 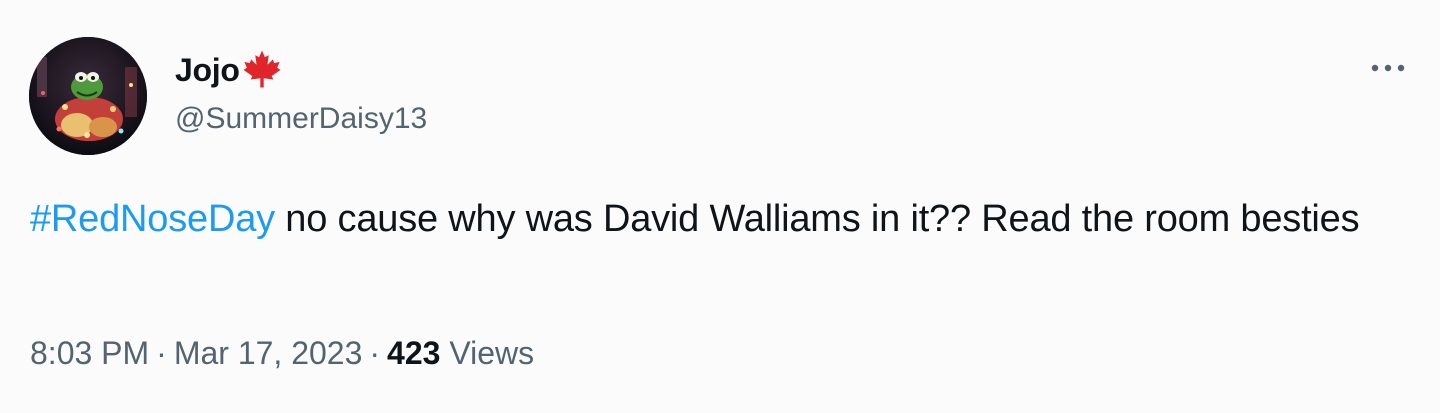 What do you see at coordinates (414, 353) in the screenshot?
I see `views-count: 423` at bounding box center [414, 353].